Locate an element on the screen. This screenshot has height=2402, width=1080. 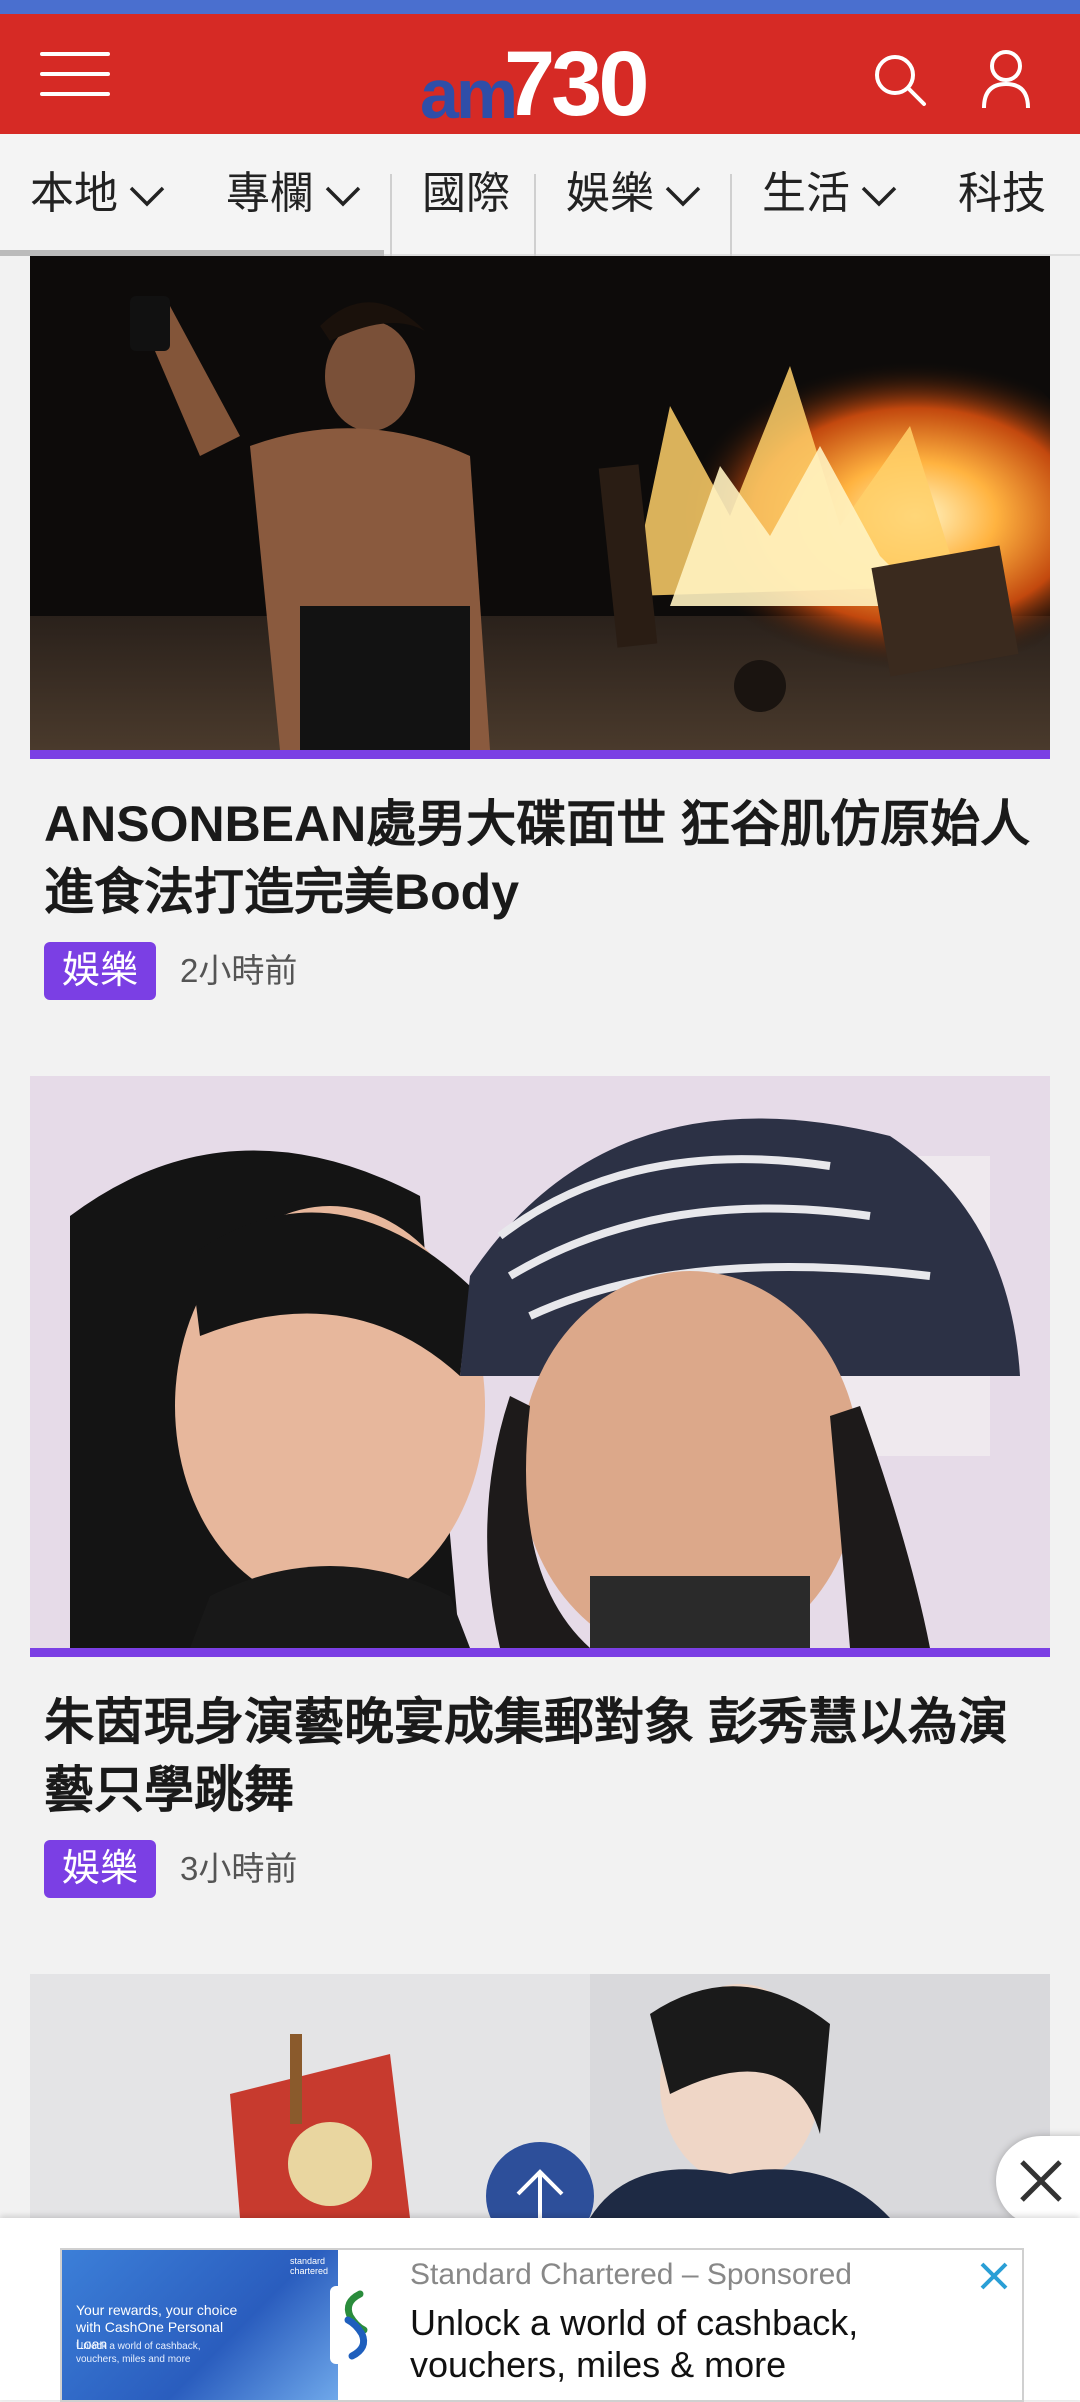
user-icon is located at coordinates (1006, 79).